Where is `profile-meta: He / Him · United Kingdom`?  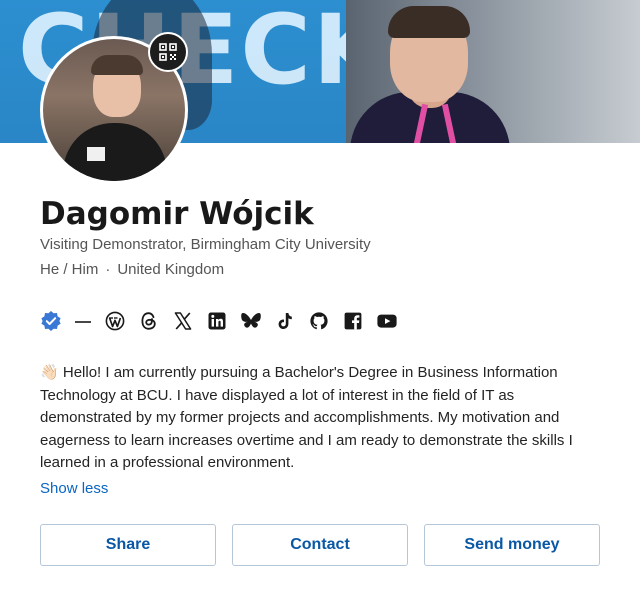 profile-meta: He / Him · United Kingdom is located at coordinates (132, 269).